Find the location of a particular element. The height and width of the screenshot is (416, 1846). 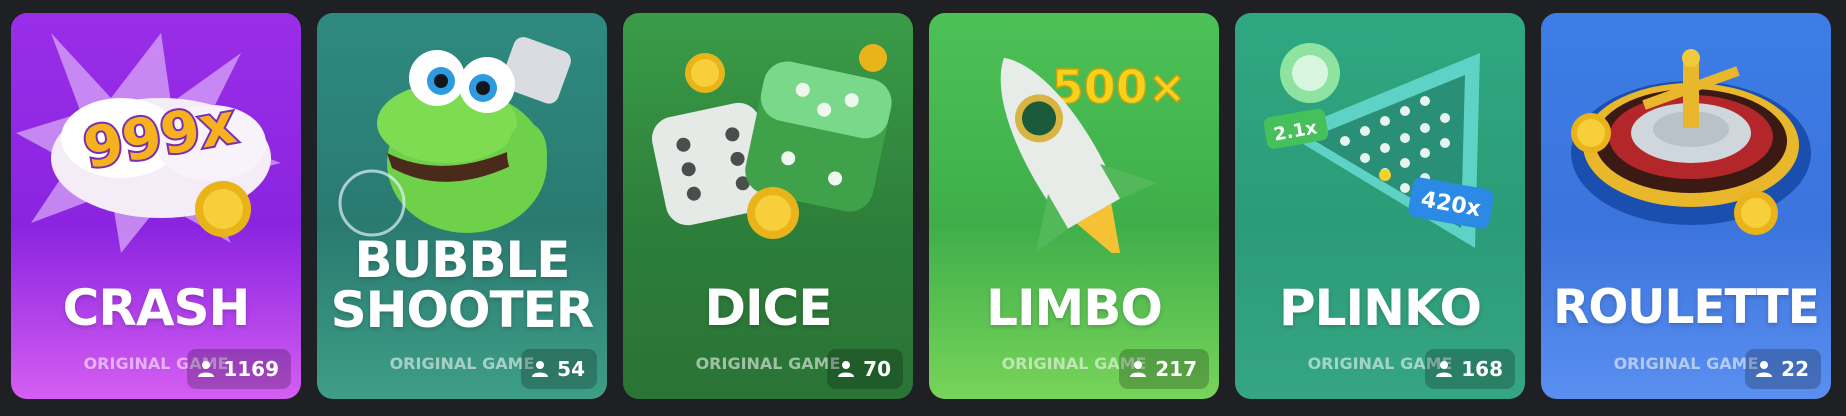

game-card-plinko: 2.1x 420x PLINKO ORIGINAL GAME 168 is located at coordinates (1380, 206).